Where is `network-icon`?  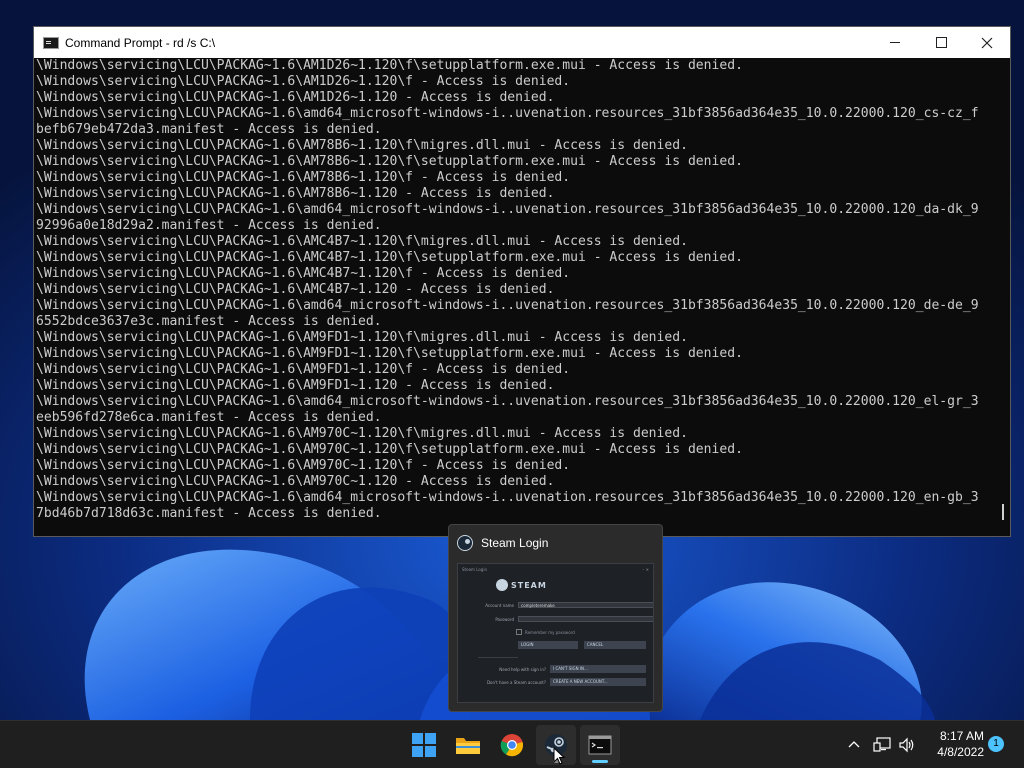 network-icon is located at coordinates (882, 745).